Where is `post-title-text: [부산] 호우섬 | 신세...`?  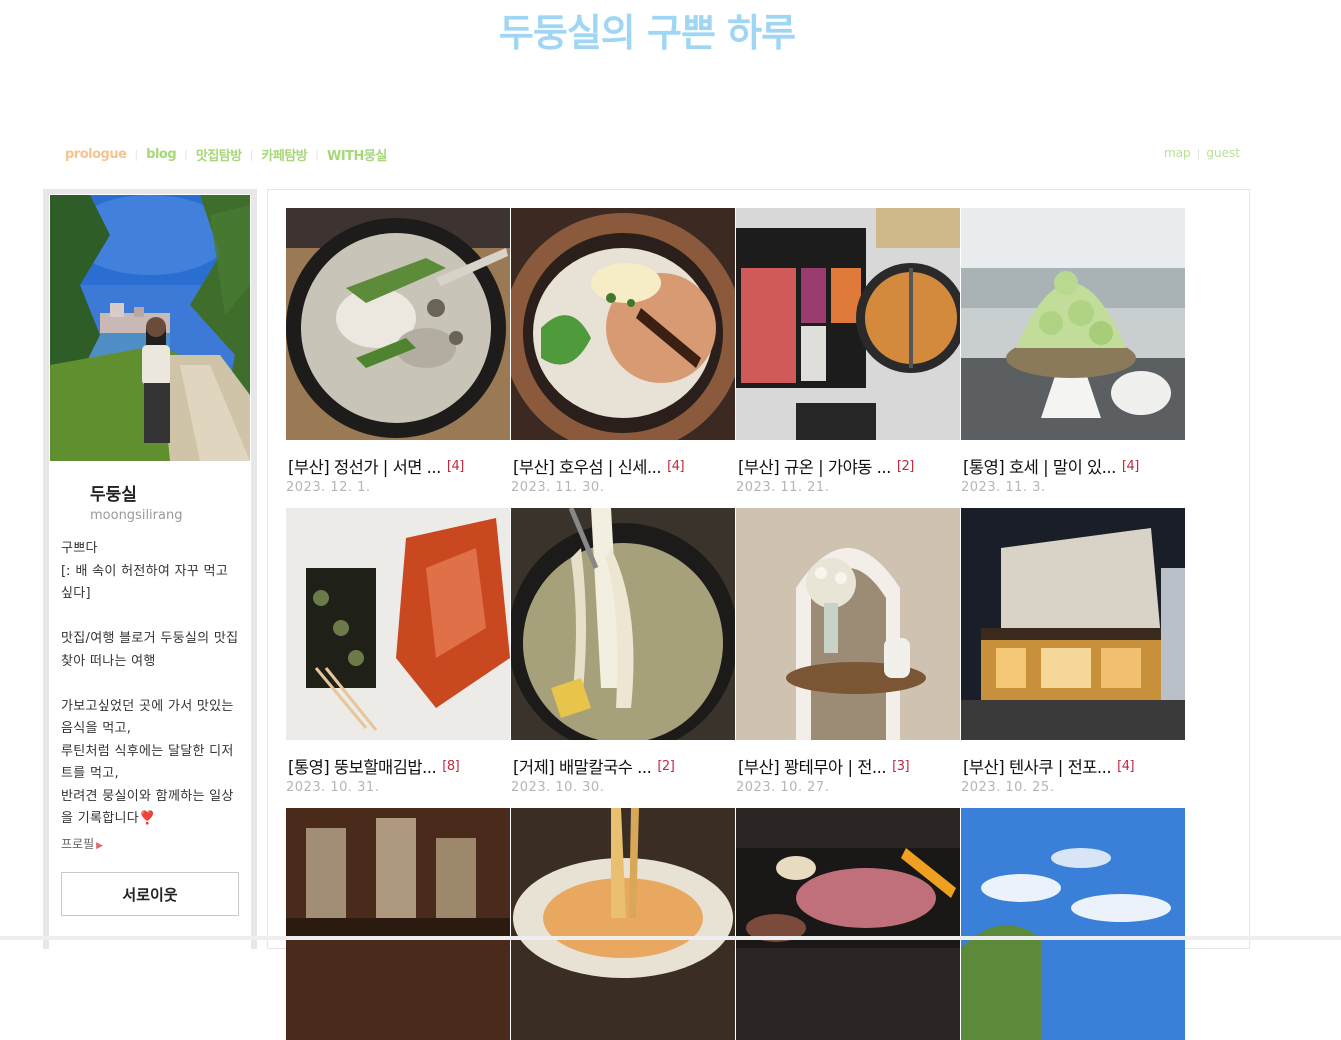 post-title-text: [부산] 호우섬 | 신세... is located at coordinates (587, 467).